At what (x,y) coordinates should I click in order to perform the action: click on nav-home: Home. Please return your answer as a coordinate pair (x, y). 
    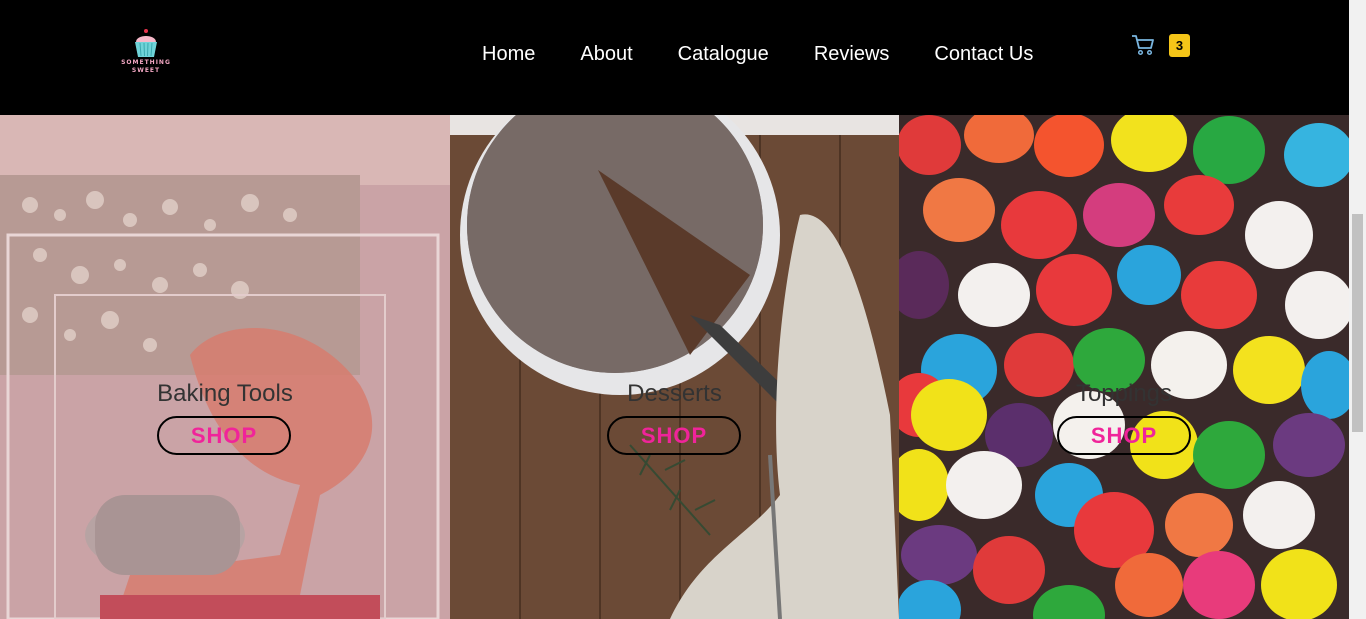
    Looking at the image, I should click on (508, 54).